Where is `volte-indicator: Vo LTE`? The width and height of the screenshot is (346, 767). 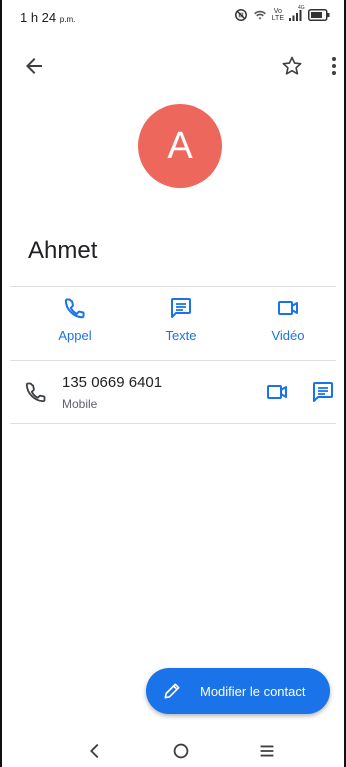
volte-indicator: Vo LTE is located at coordinates (278, 15).